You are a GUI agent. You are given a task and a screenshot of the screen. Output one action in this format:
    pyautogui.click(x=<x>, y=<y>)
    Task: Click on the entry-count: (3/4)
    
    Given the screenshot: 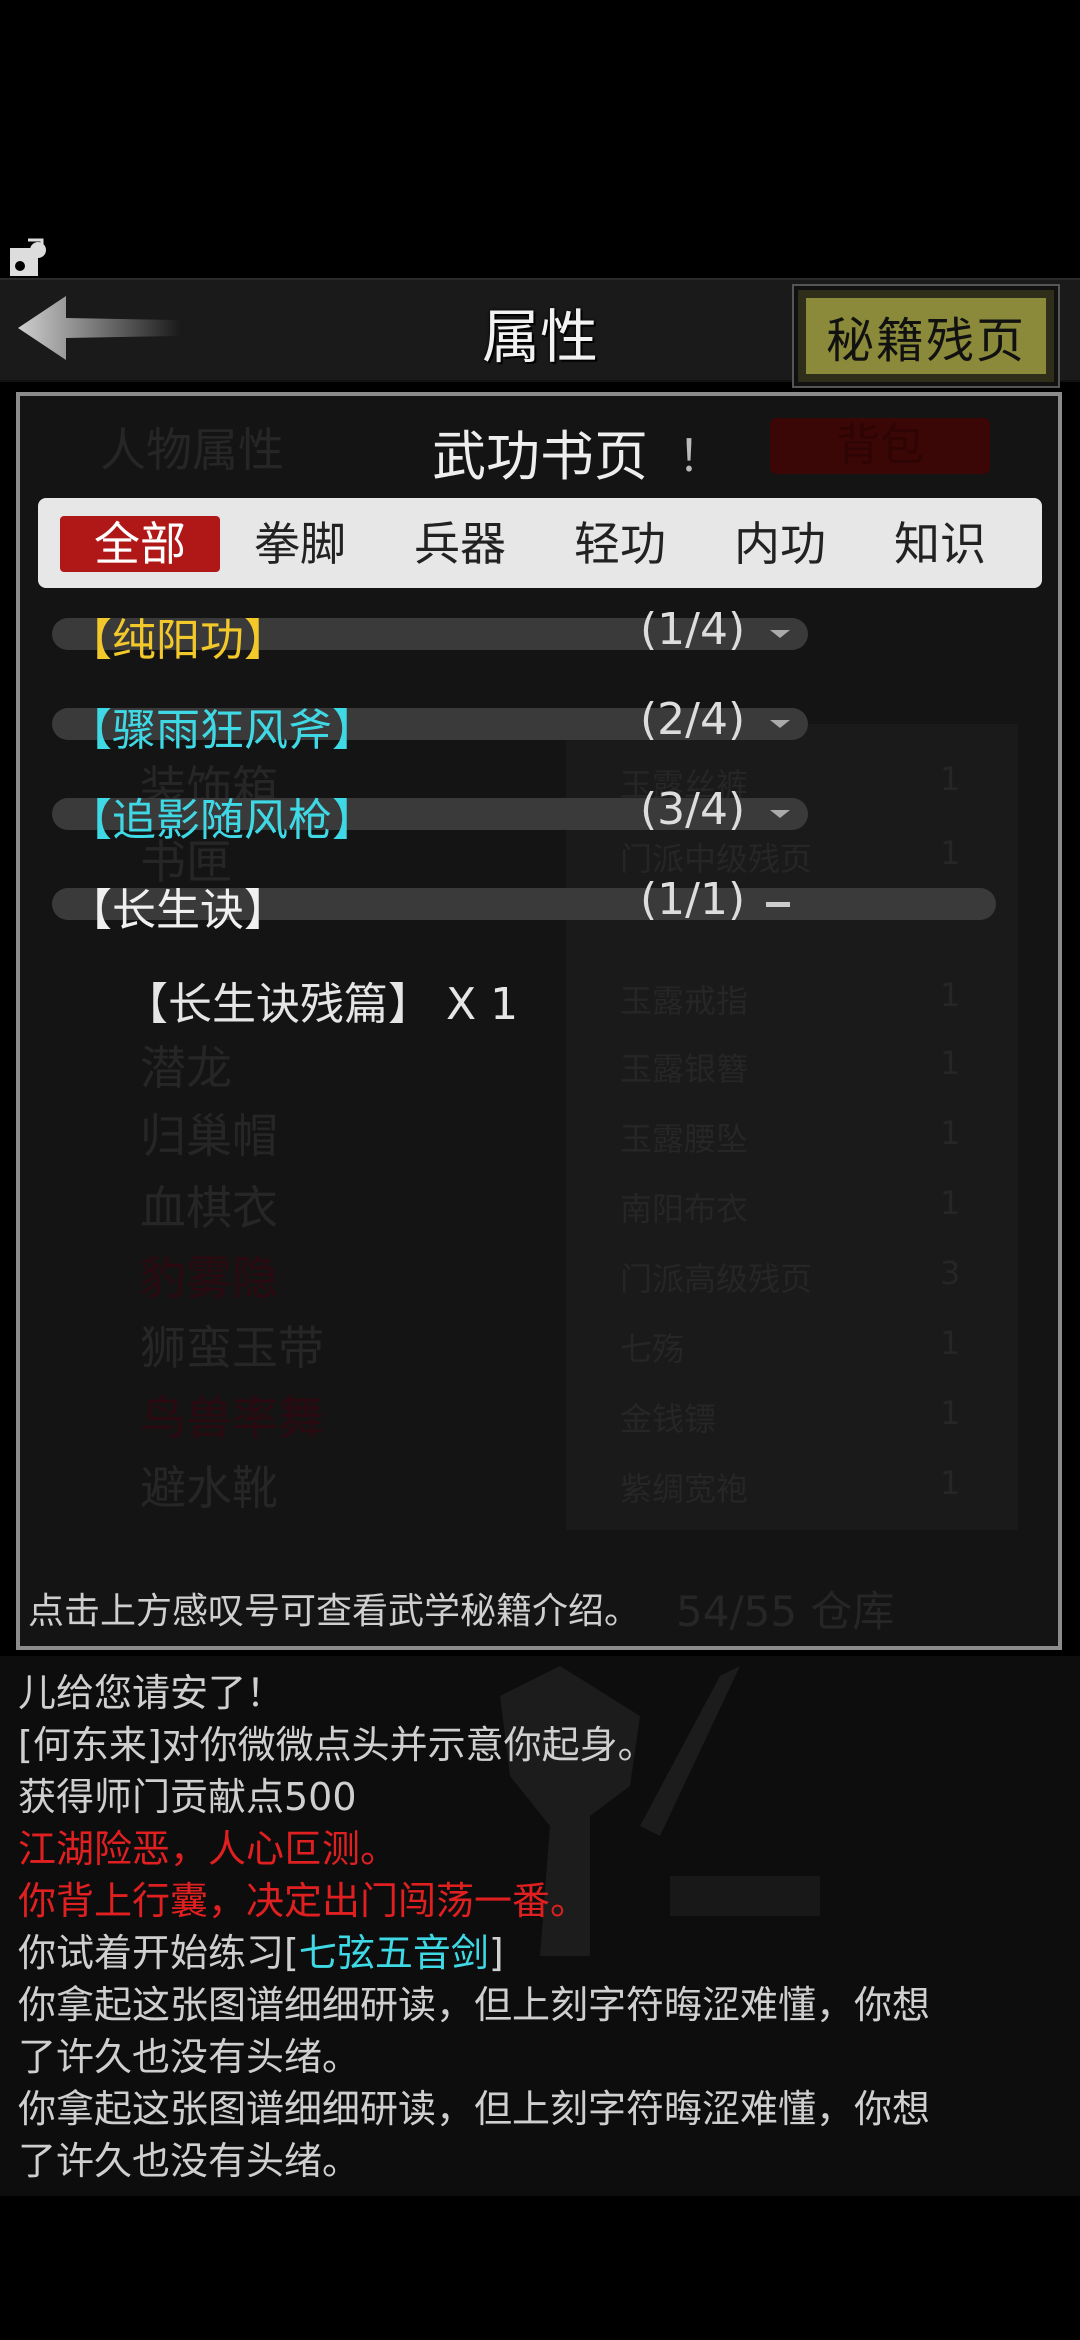 What is the action you would take?
    pyautogui.click(x=693, y=809)
    